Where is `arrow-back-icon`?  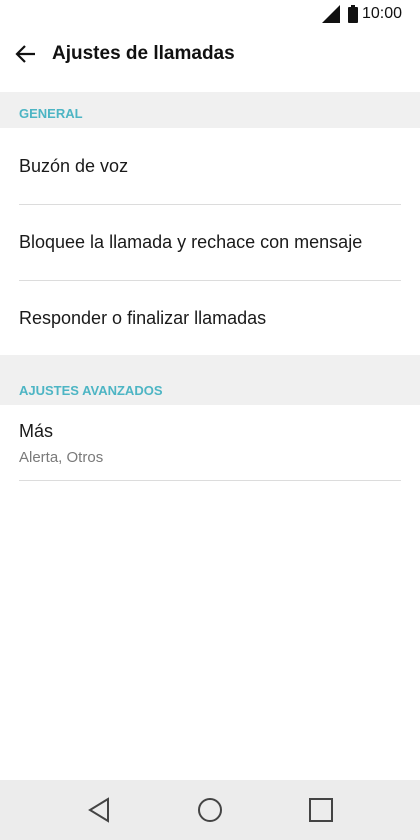
arrow-back-icon is located at coordinates (25, 54).